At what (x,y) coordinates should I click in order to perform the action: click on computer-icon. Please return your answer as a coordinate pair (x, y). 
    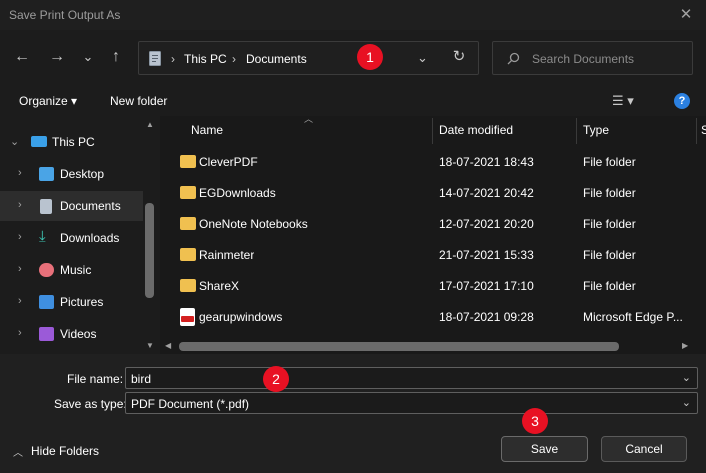
    Looking at the image, I should click on (39, 141).